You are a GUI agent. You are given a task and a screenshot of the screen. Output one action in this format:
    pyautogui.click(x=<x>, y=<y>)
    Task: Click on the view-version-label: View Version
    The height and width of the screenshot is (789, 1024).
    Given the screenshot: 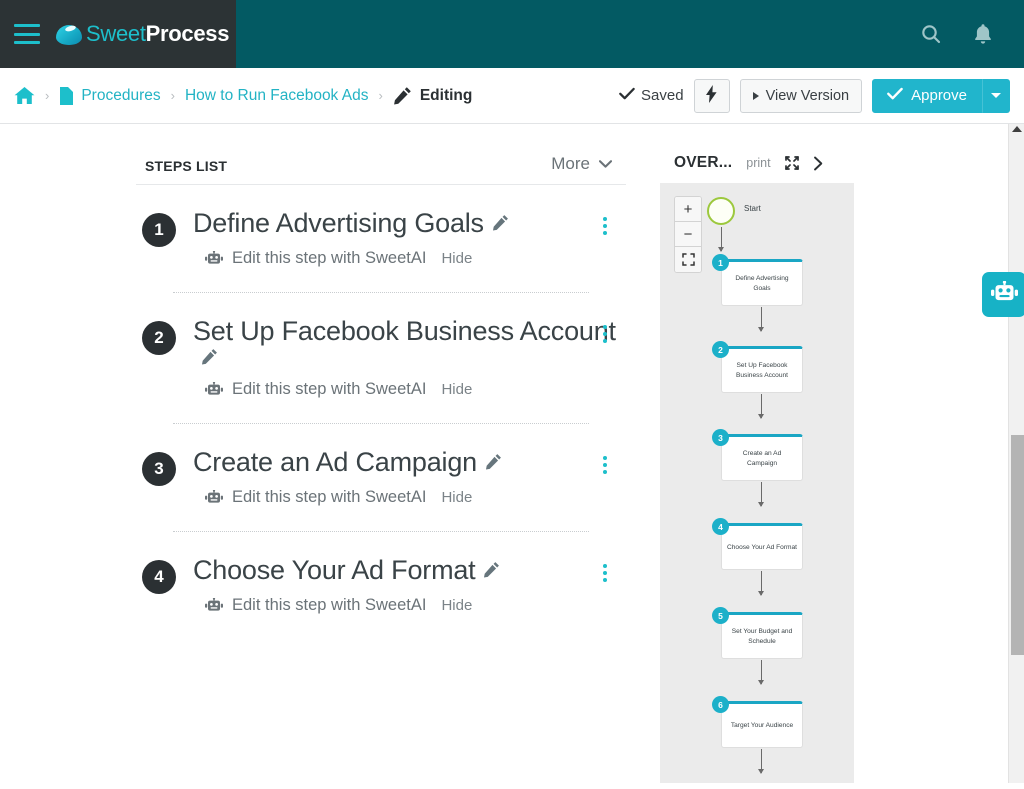 What is the action you would take?
    pyautogui.click(x=807, y=95)
    